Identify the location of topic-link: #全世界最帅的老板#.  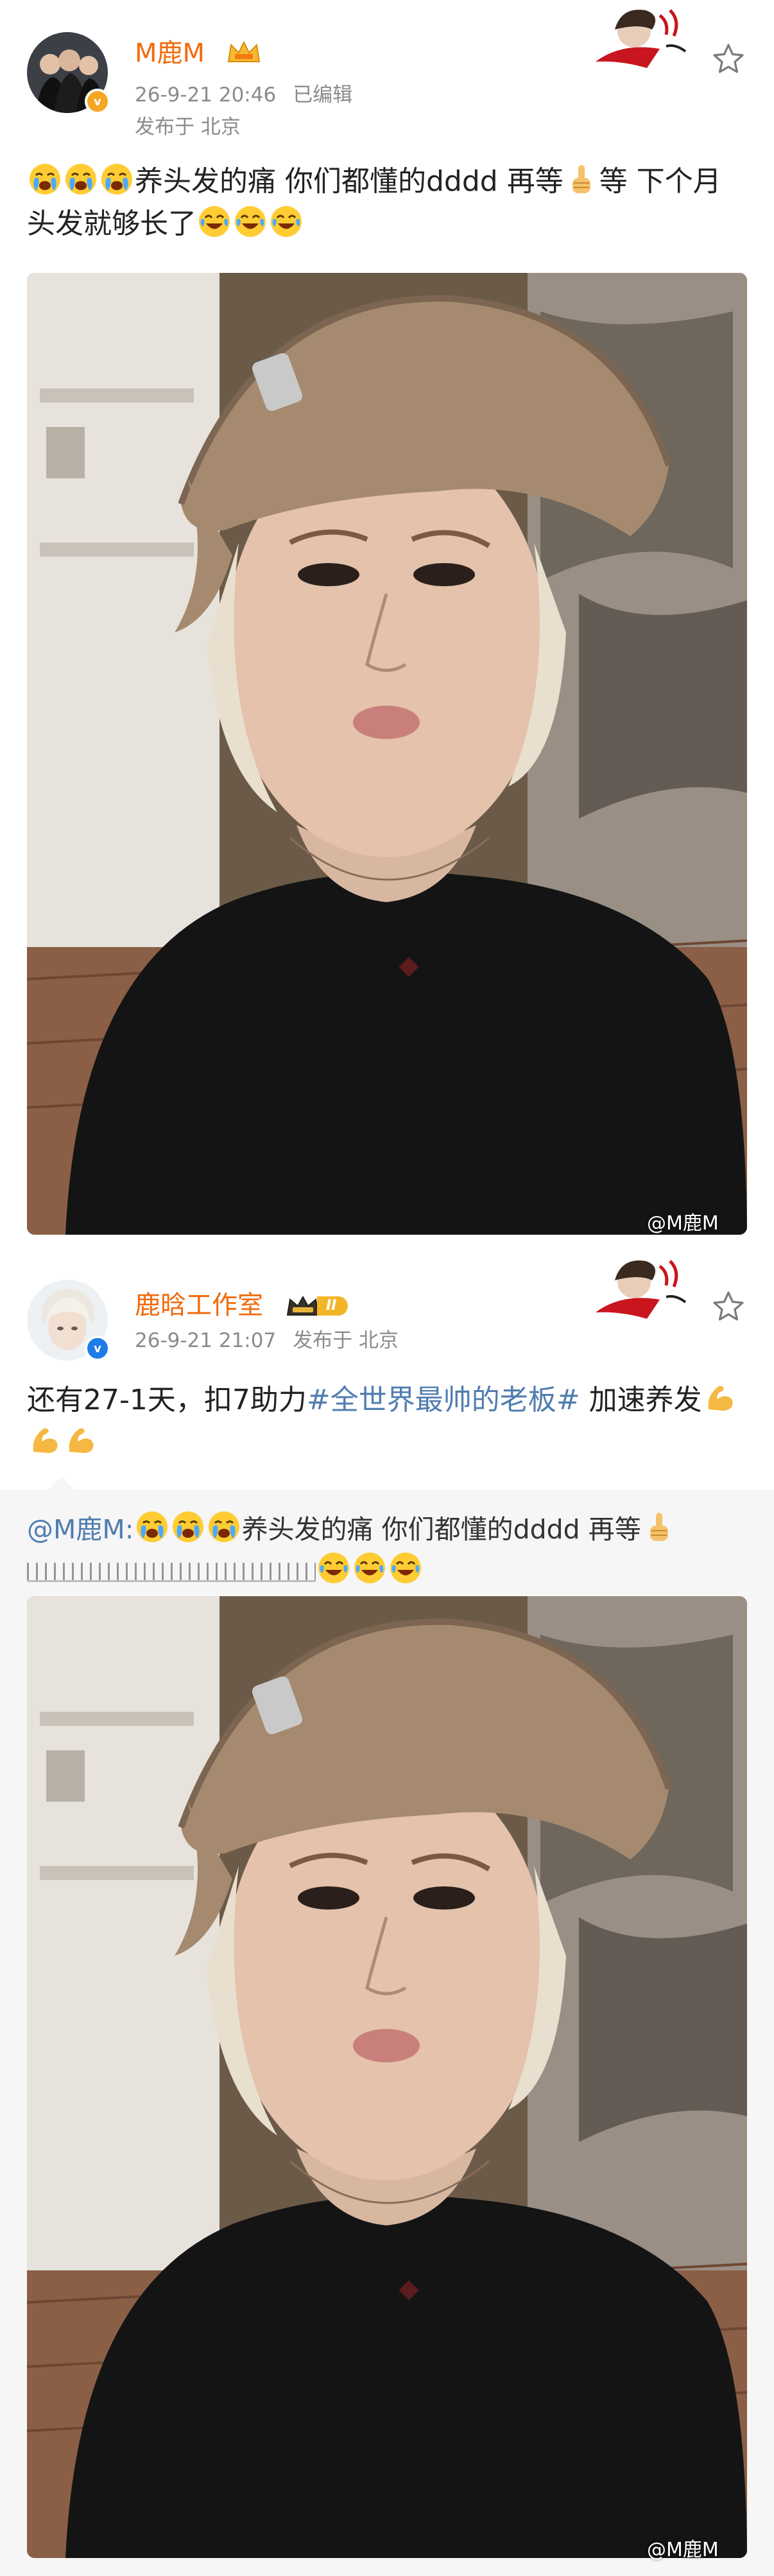
(443, 1400).